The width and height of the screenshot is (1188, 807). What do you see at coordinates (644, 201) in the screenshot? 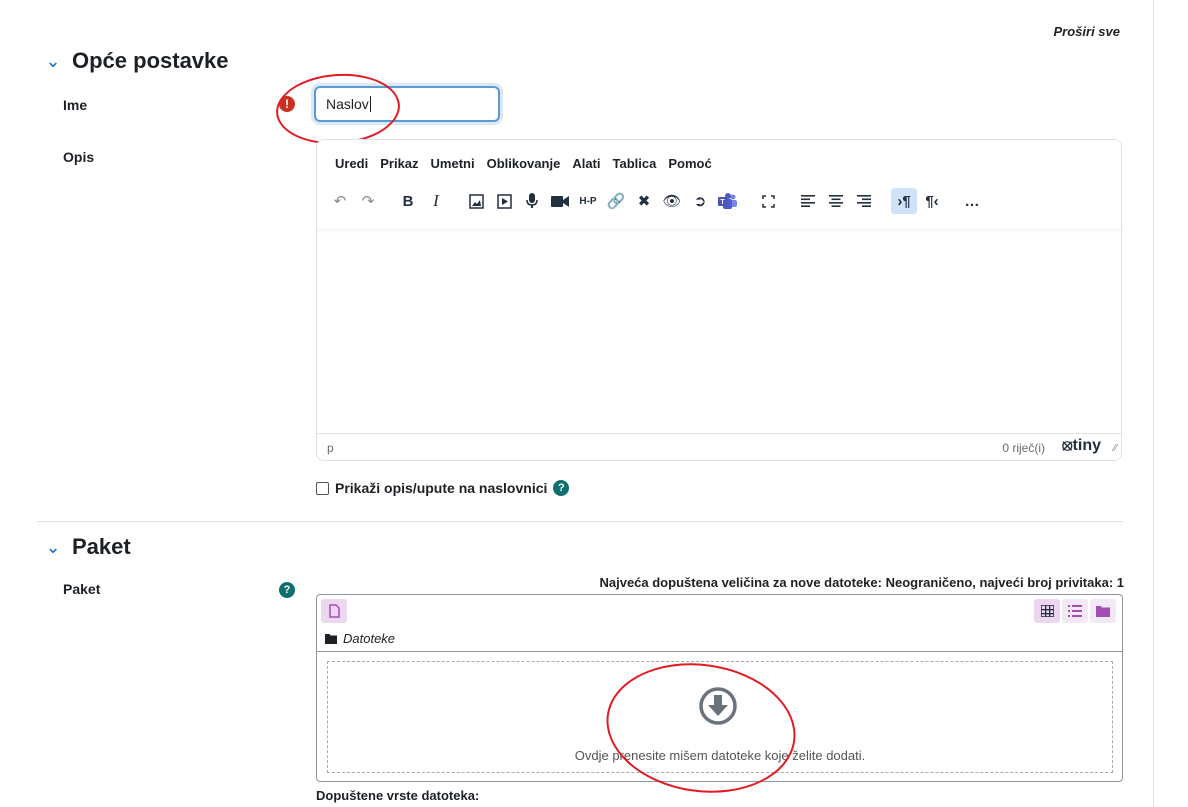
I see `unlink-icon: ✖` at bounding box center [644, 201].